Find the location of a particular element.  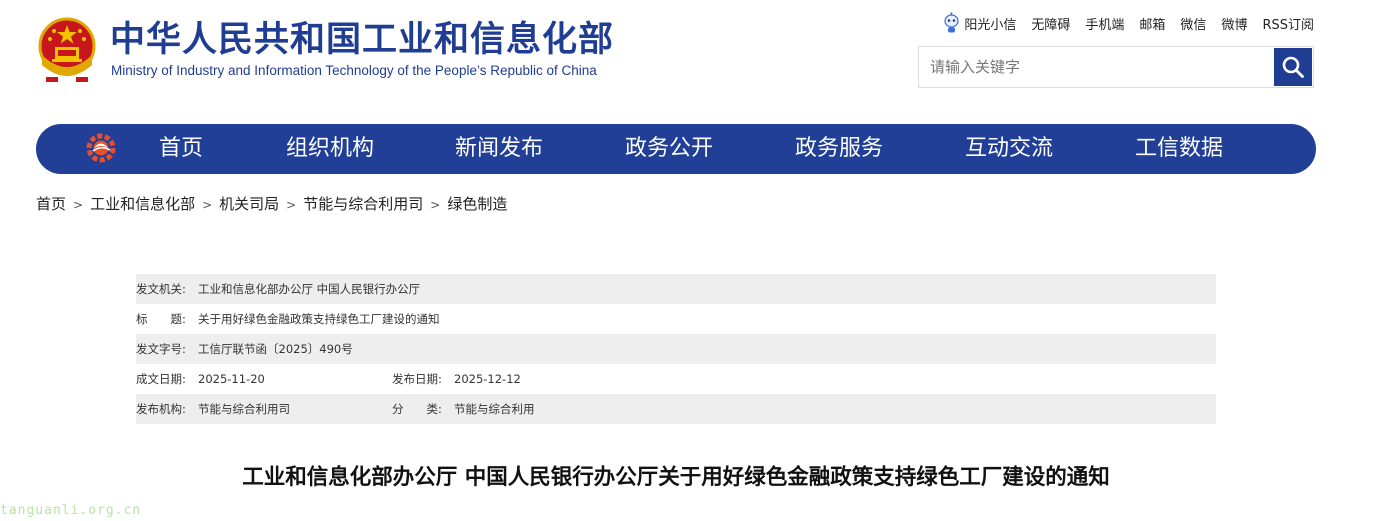

published-date-value: 2025-12-12 is located at coordinates (487, 379).